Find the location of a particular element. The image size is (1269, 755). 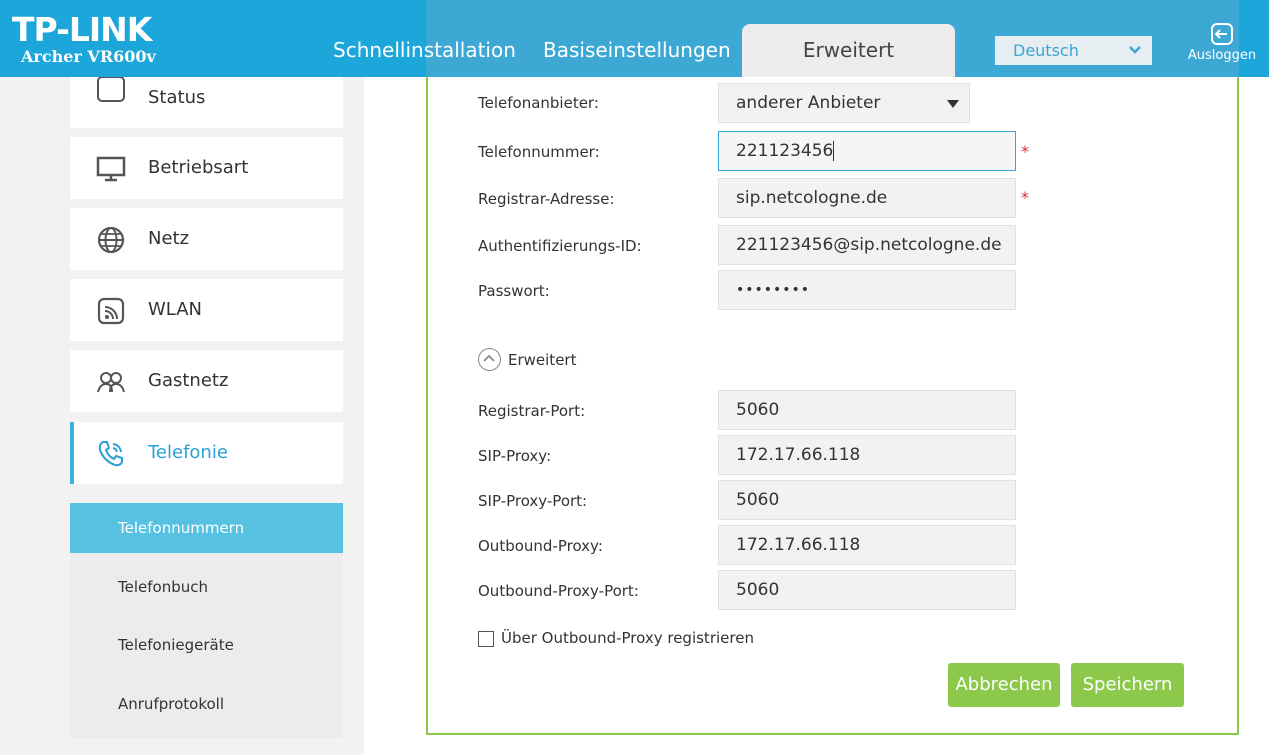

logout-icon is located at coordinates (1222, 34).